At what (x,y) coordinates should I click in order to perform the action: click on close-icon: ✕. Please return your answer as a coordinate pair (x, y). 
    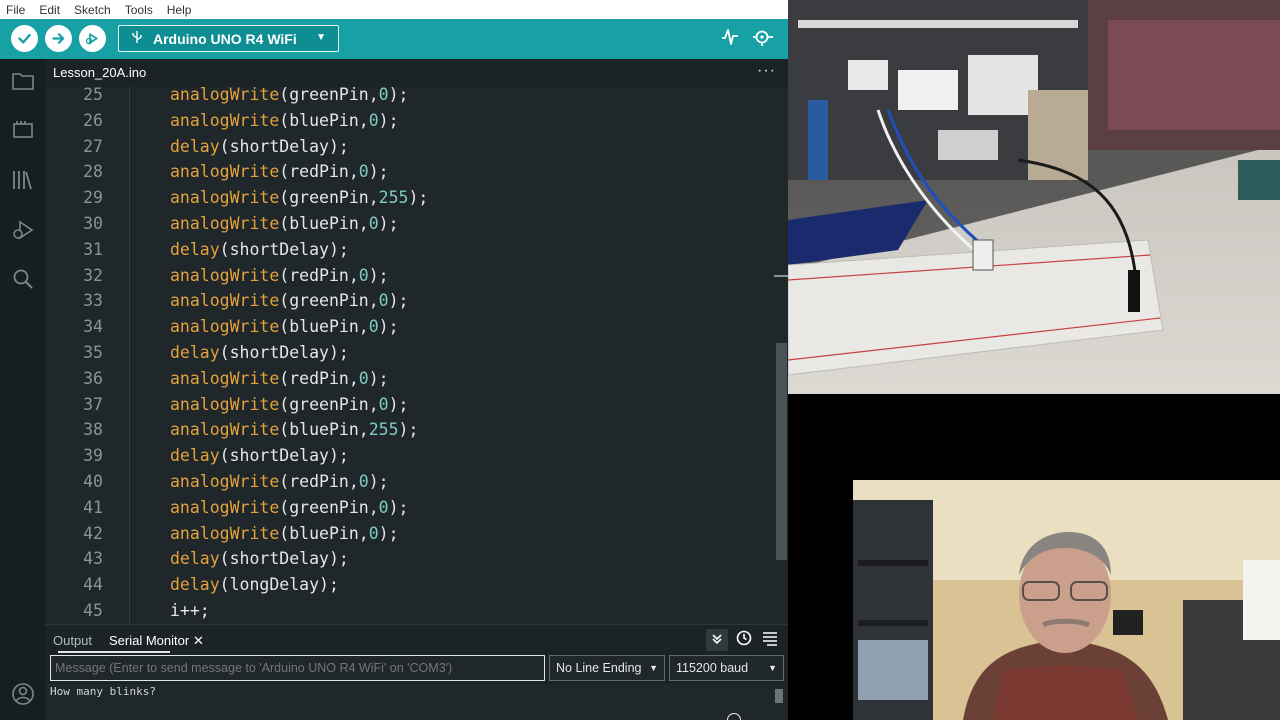
    Looking at the image, I should click on (198, 641).